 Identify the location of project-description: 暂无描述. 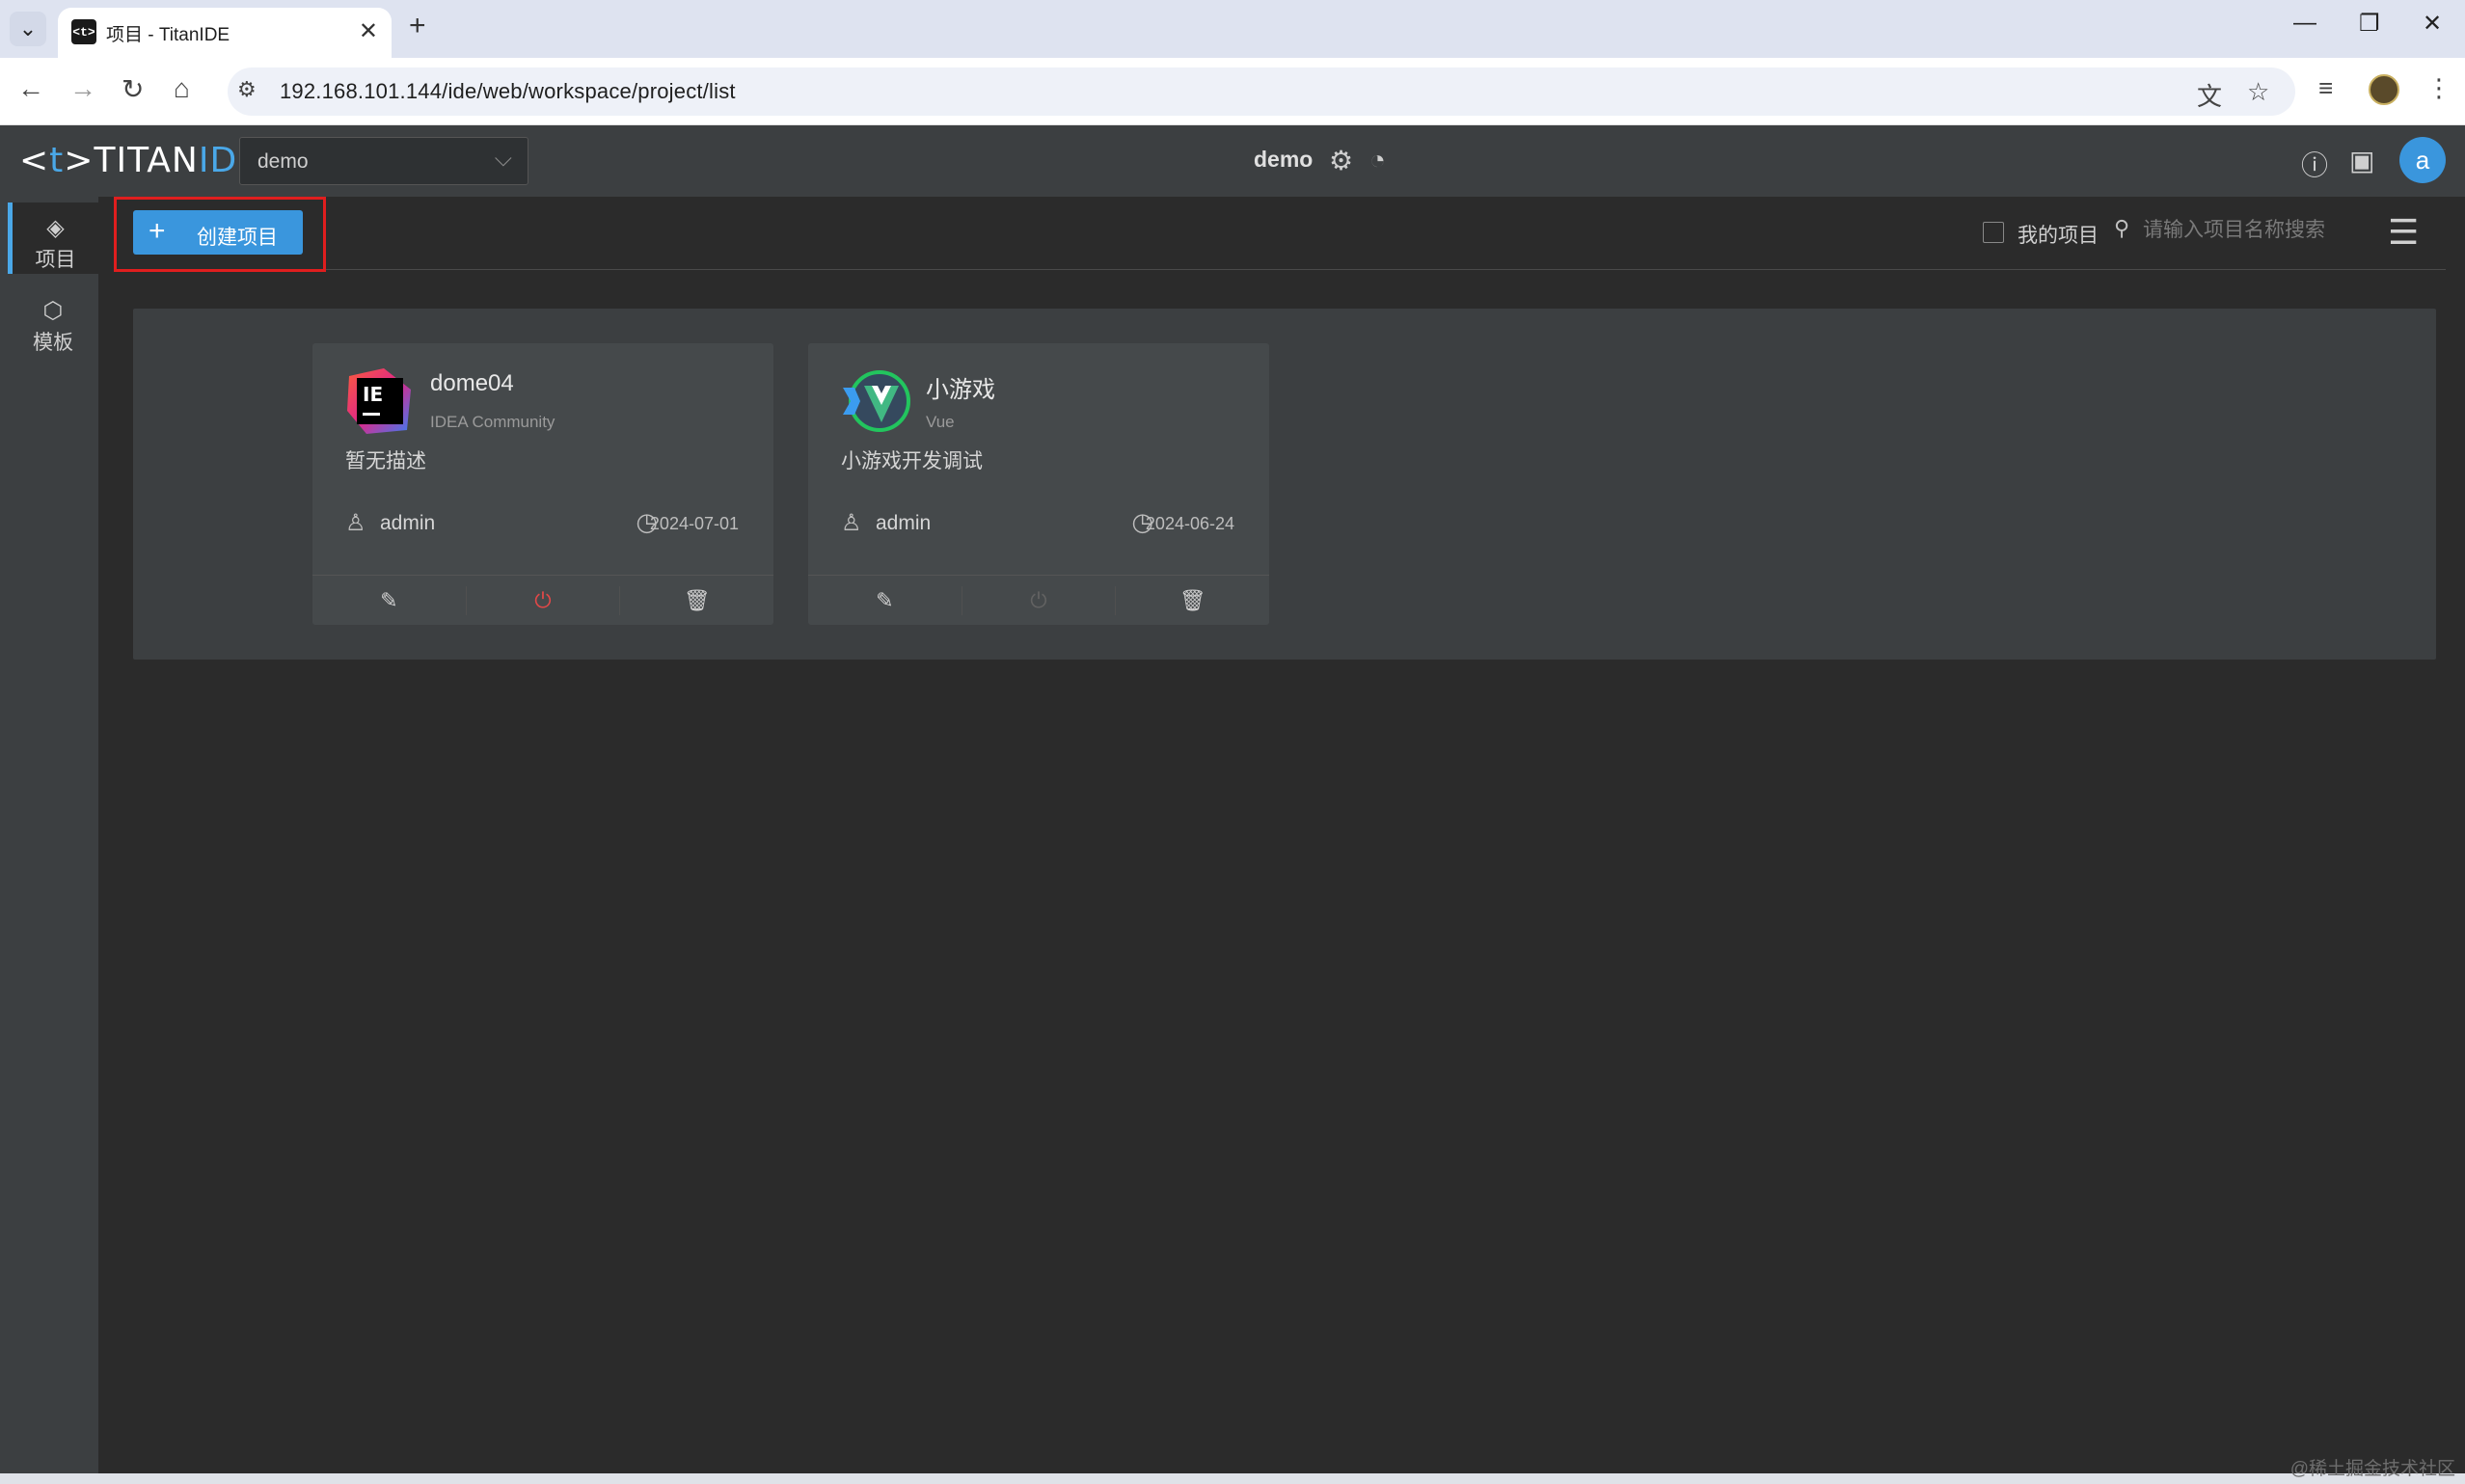
(385, 461).